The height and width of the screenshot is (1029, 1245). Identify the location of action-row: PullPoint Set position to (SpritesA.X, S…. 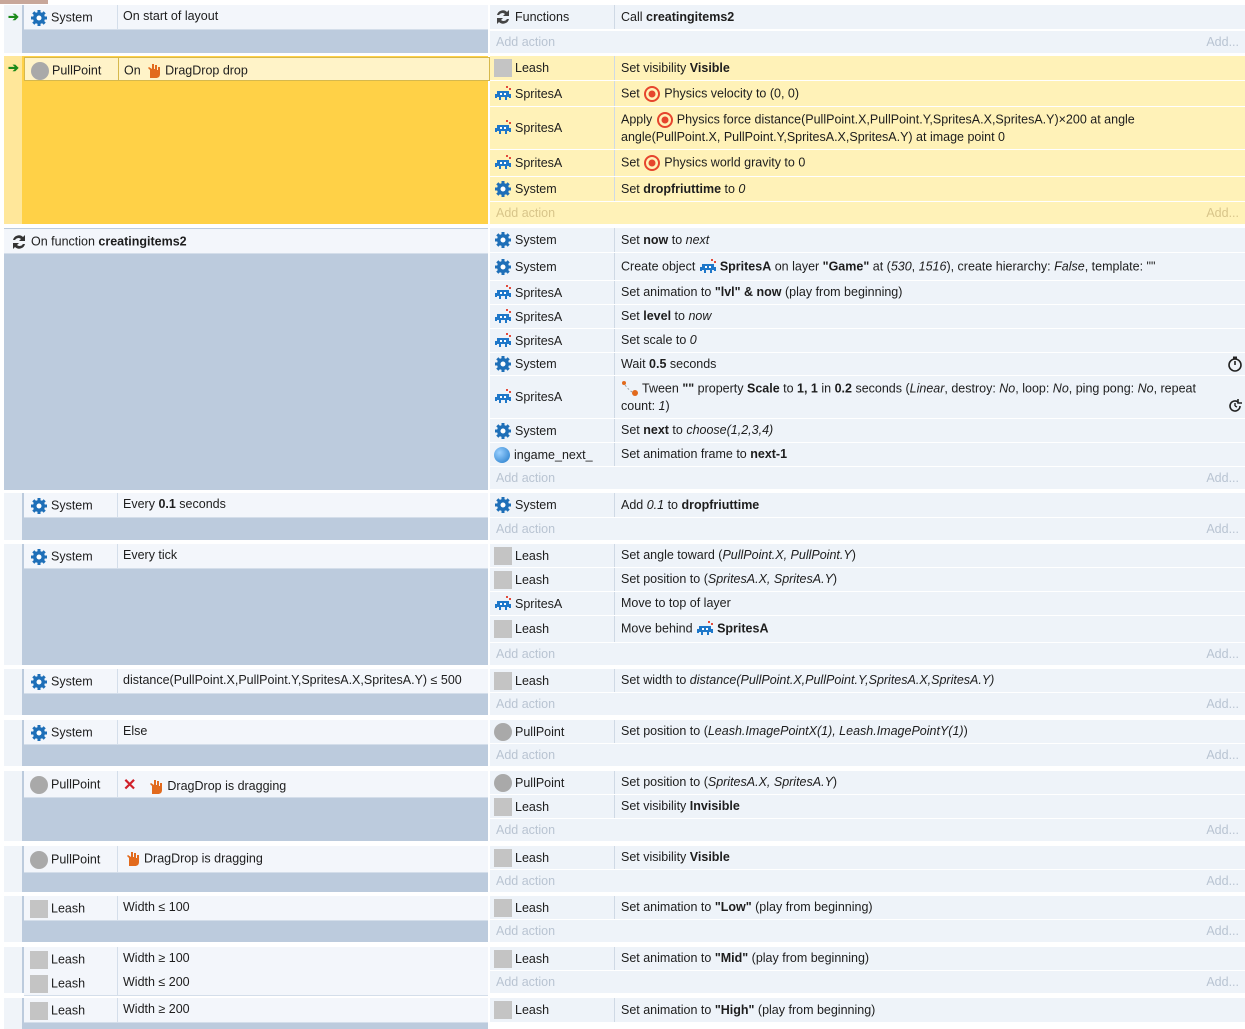
(867, 783).